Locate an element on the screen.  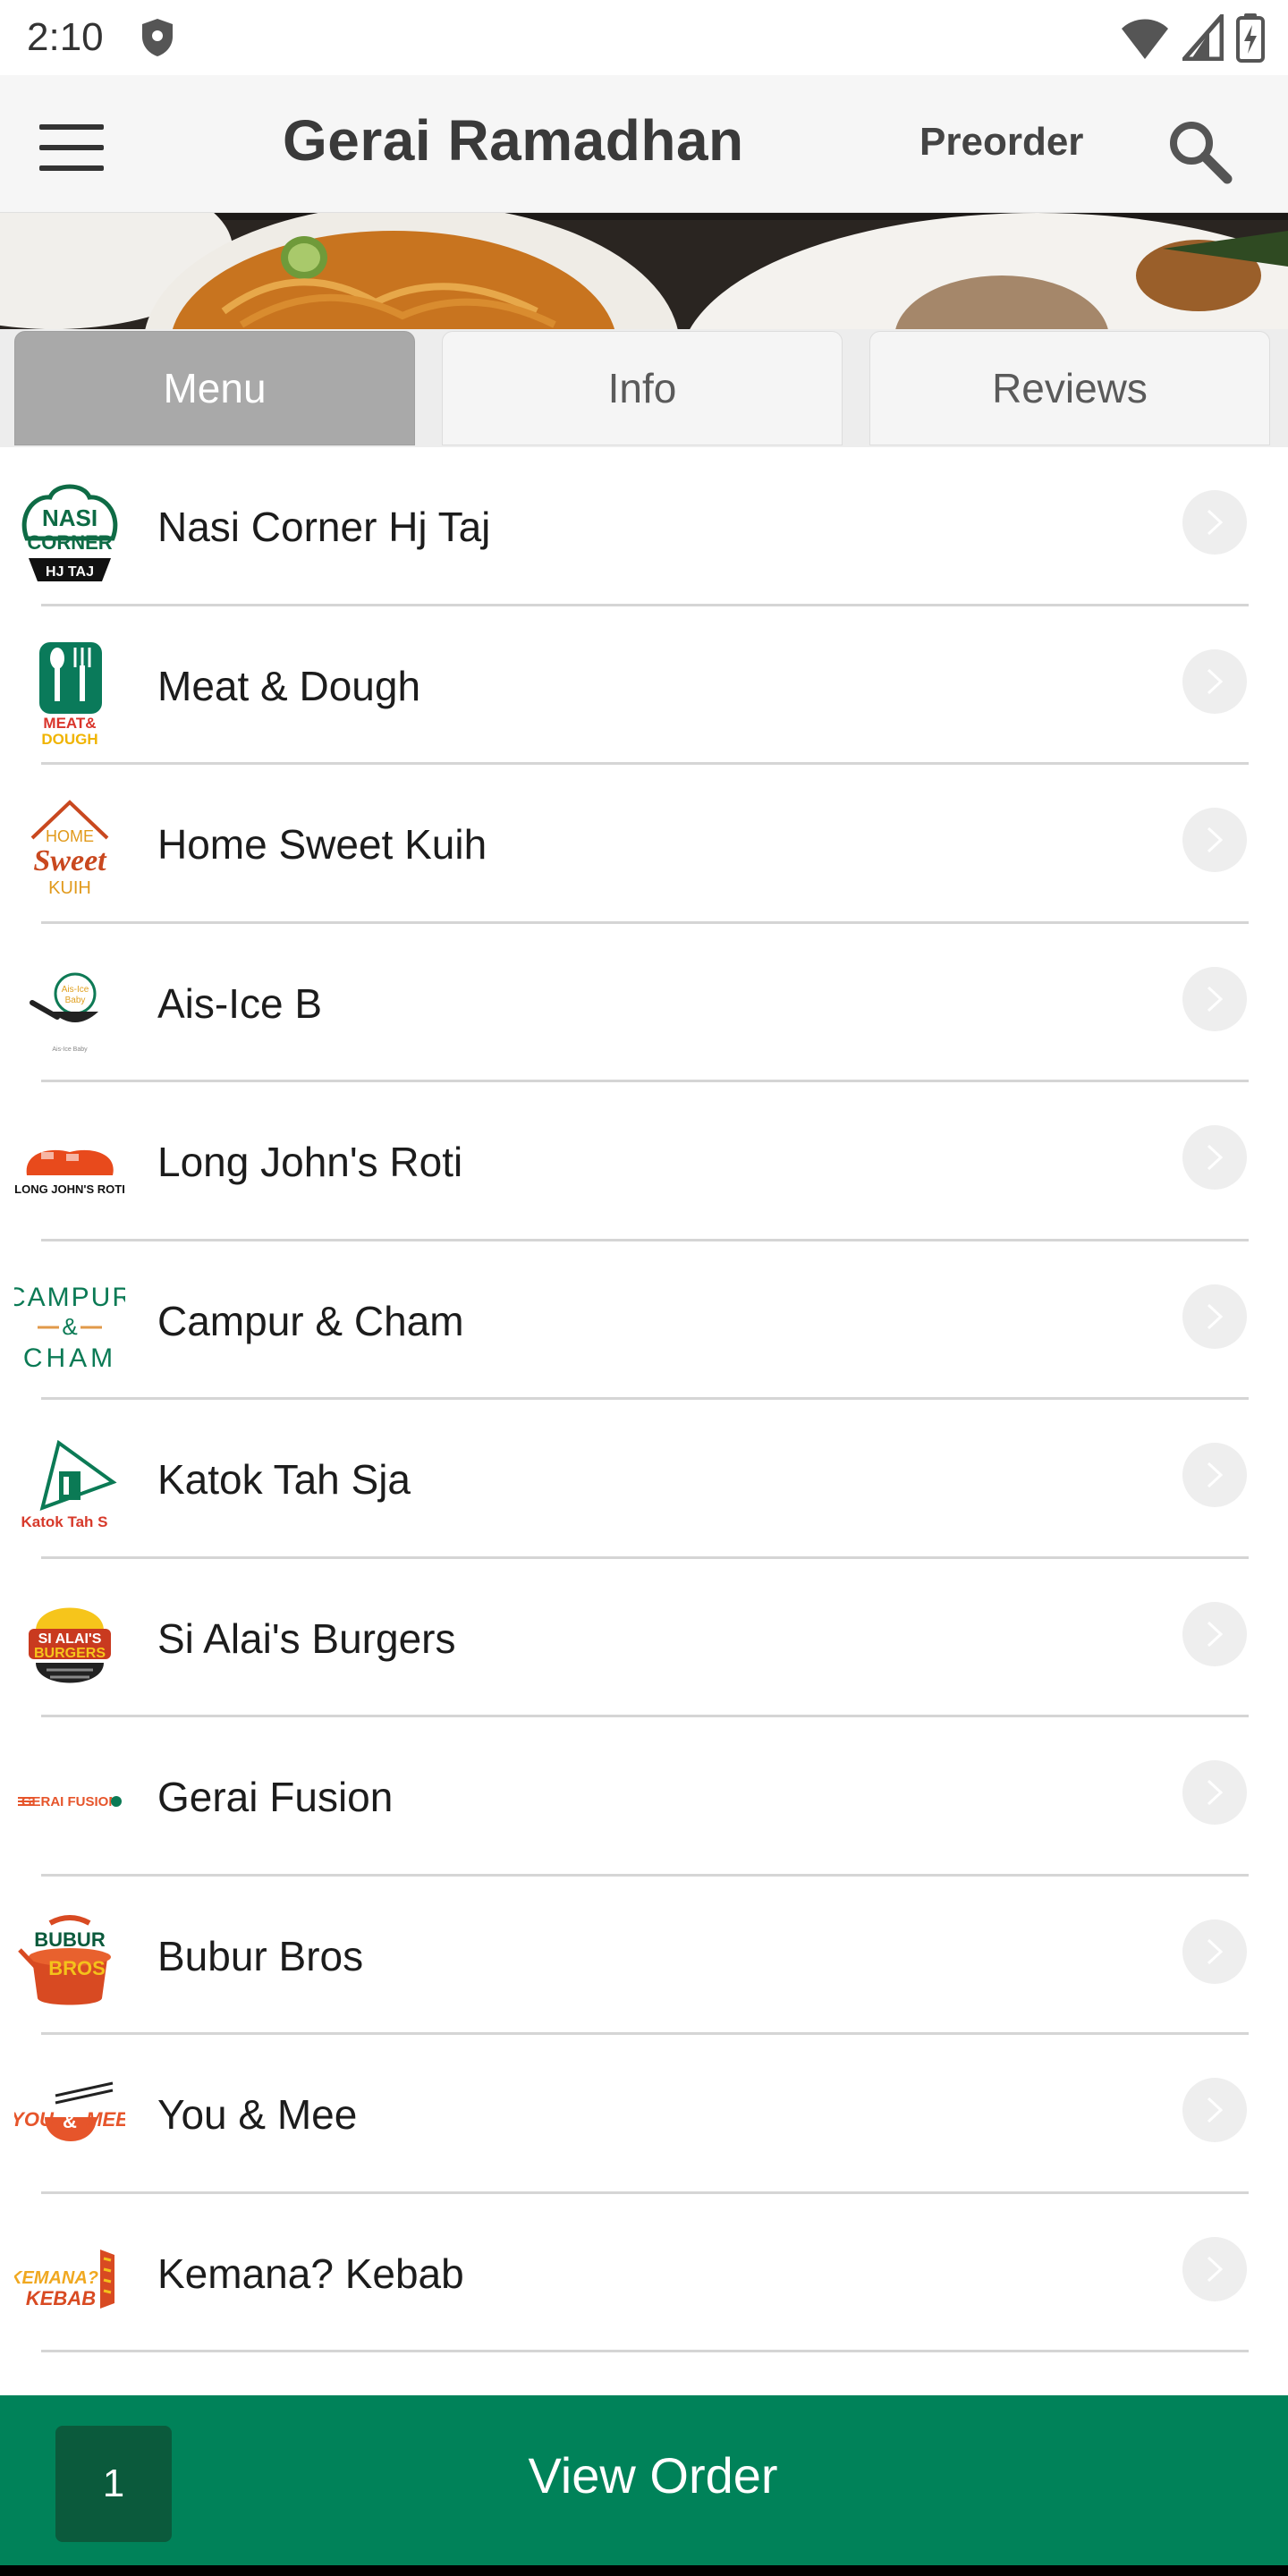
bubur-bros-logo: BUBUR BROS is located at coordinates (69, 1960).